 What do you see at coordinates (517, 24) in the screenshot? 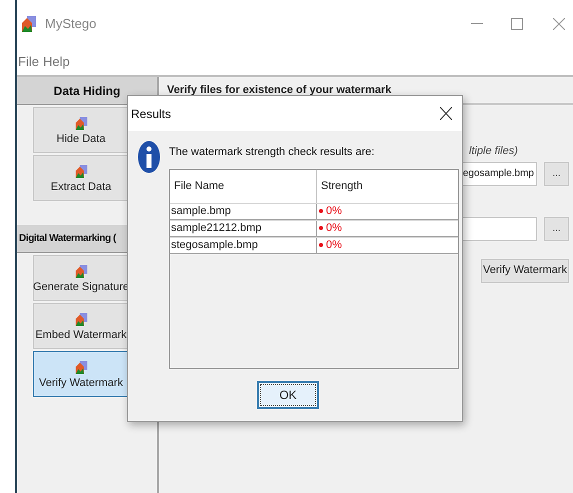
I see `maximize-icon` at bounding box center [517, 24].